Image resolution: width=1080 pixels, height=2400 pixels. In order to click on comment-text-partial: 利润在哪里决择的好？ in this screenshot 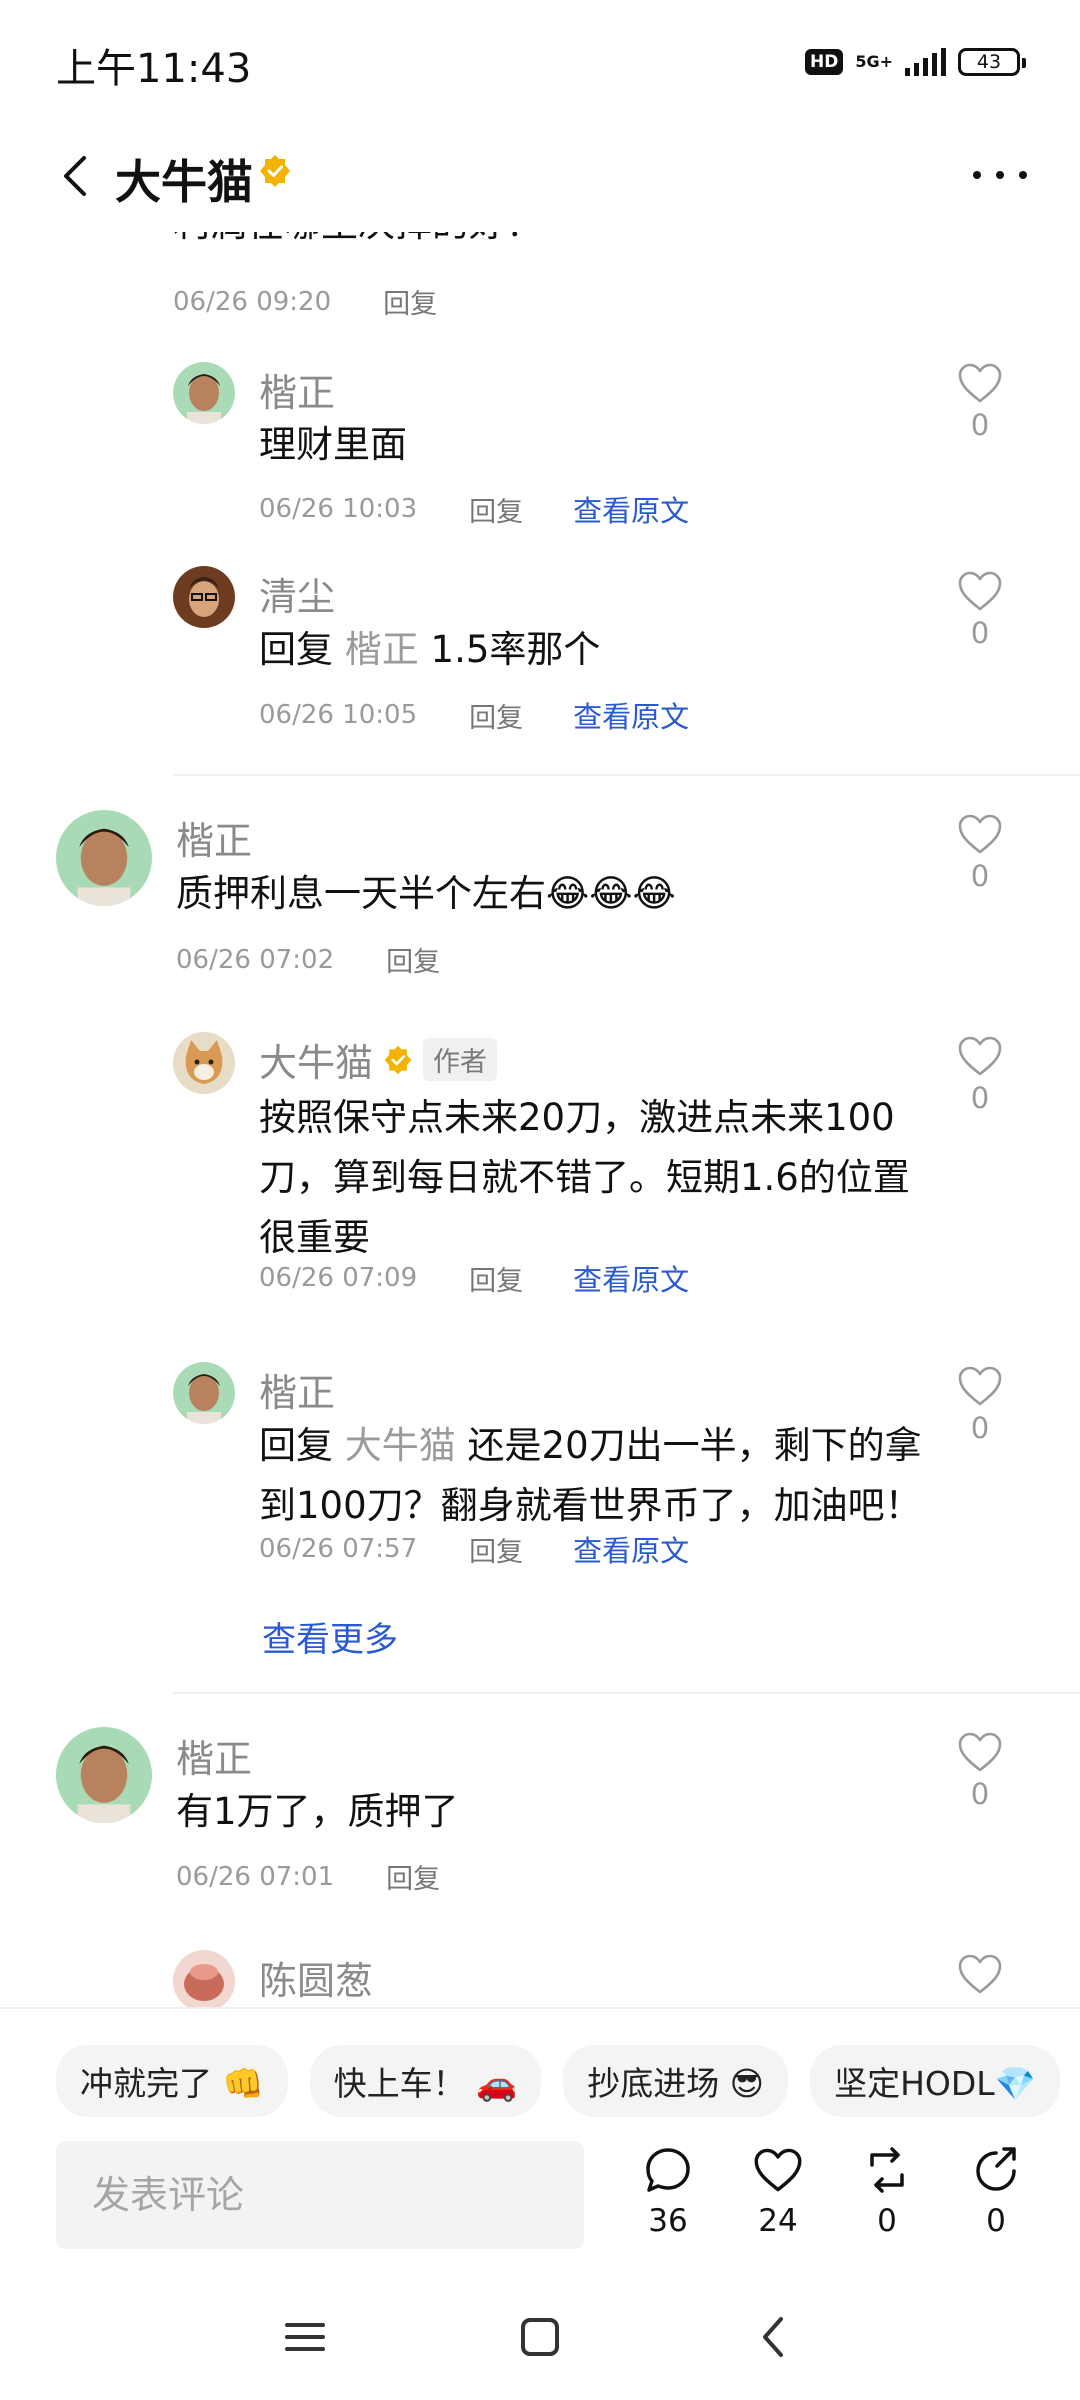, I will do `click(358, 243)`.